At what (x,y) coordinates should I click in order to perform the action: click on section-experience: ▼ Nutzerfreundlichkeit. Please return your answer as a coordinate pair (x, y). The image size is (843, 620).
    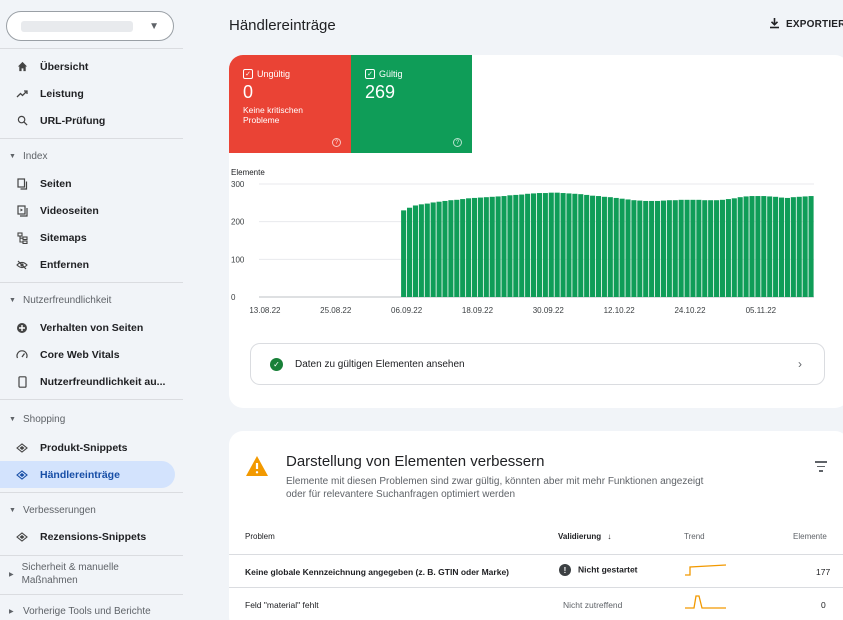
    Looking at the image, I should click on (55, 300).